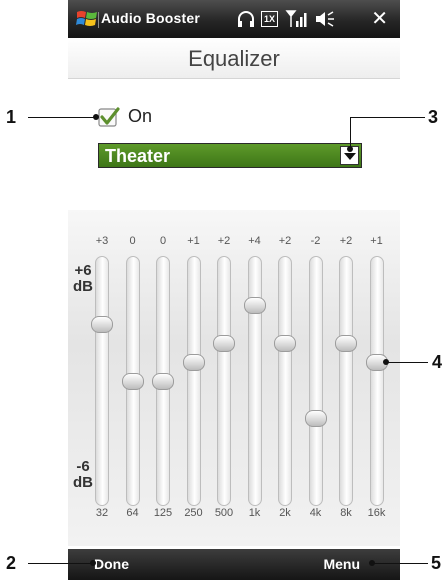 The width and height of the screenshot is (448, 580). Describe the element at coordinates (62, 117) in the screenshot. I see `callout-1-line` at that location.